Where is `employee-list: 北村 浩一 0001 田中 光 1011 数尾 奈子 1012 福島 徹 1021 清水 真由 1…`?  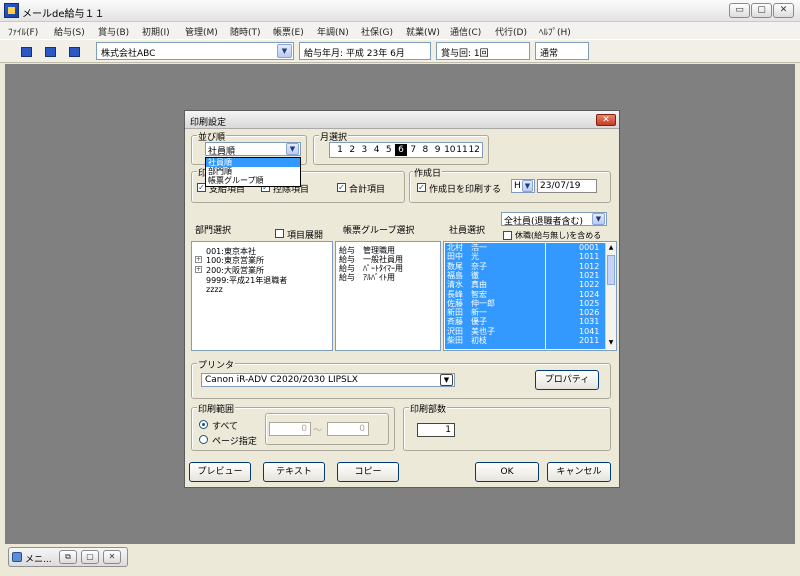 employee-list: 北村 浩一 0001 田中 光 1011 数尾 奈子 1012 福島 徹 1021 清水 真由 1… is located at coordinates (530, 296).